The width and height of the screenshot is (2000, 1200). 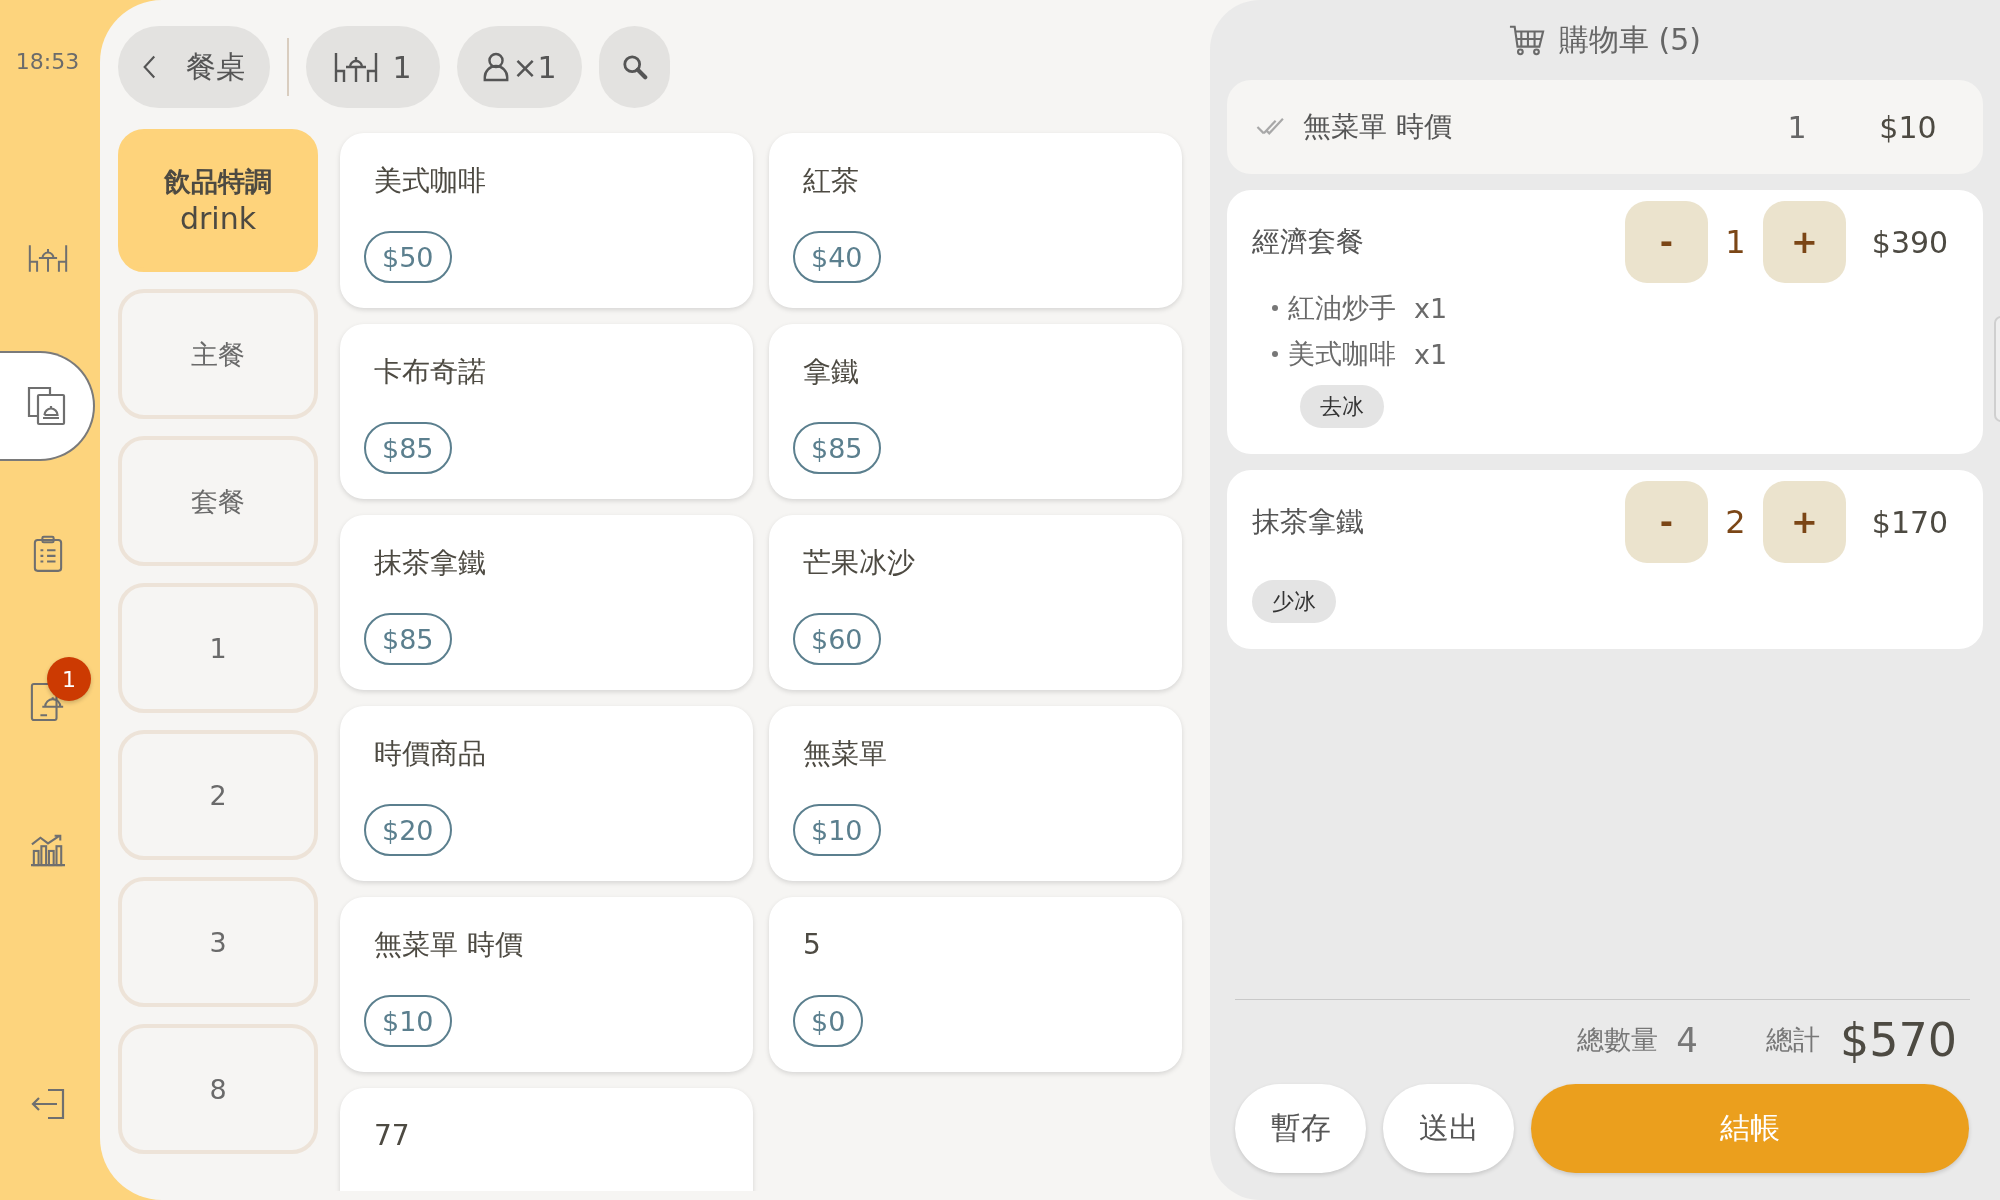 I want to click on menu-card-icon, so click(x=46, y=406).